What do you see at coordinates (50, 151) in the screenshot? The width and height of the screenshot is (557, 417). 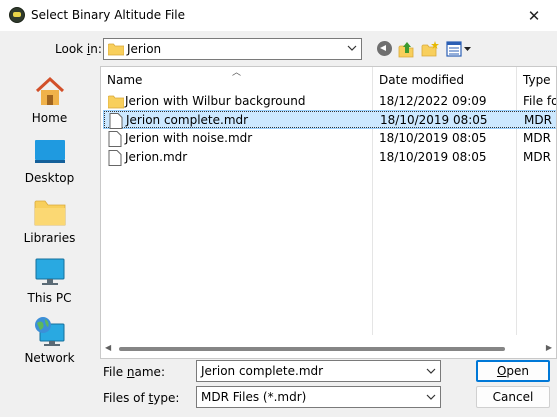 I see `desktop-icon` at bounding box center [50, 151].